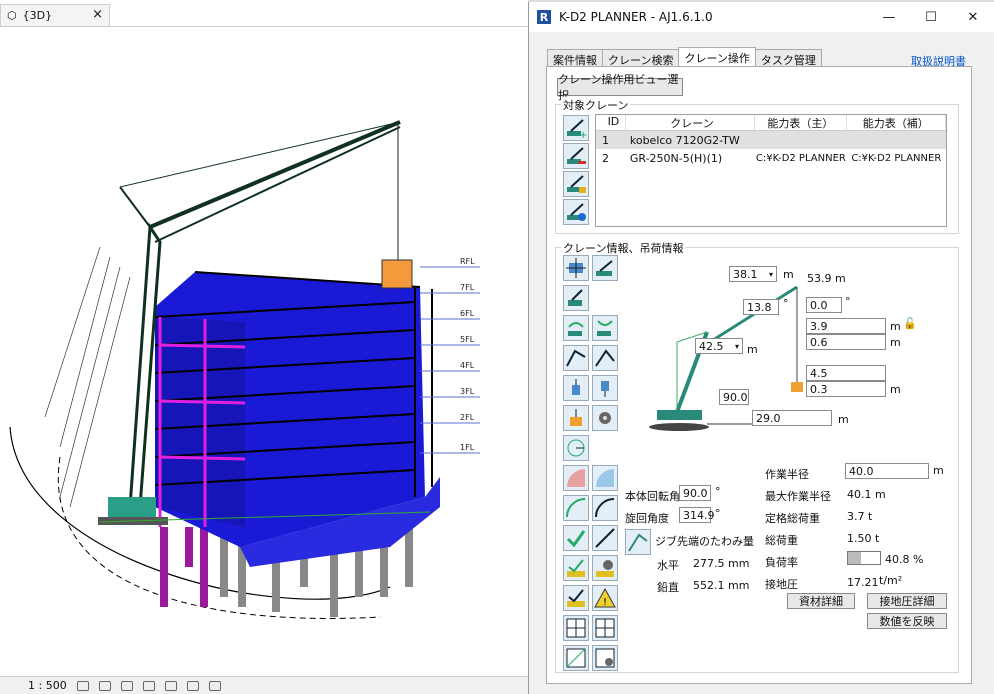 The height and width of the screenshot is (694, 994). What do you see at coordinates (652, 496) in the screenshot?
I see `rotation-label: 本体回転角` at bounding box center [652, 496].